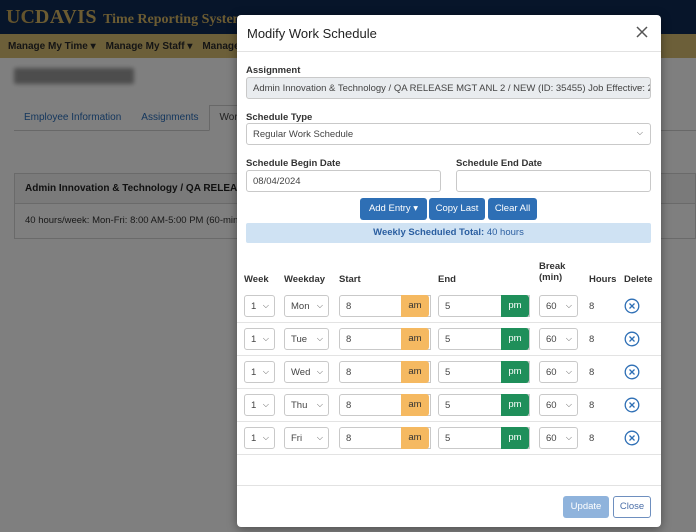 The image size is (696, 532). Describe the element at coordinates (293, 163) in the screenshot. I see `begin-date-label: Schedule Begin Date` at that location.